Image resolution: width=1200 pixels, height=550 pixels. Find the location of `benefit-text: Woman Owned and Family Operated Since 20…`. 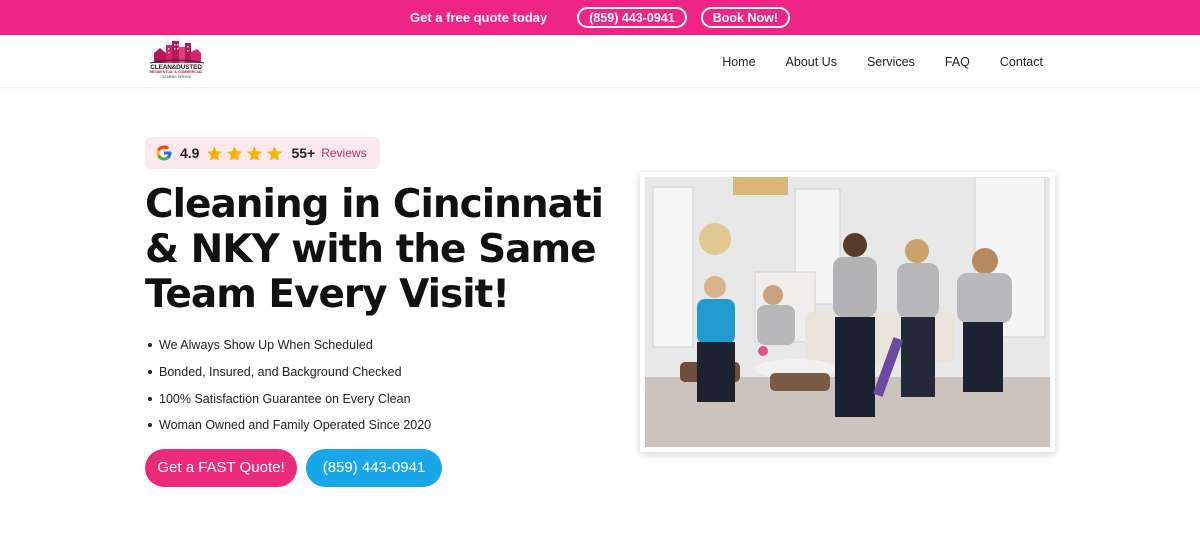

benefit-text: Woman Owned and Family Operated Since 20… is located at coordinates (295, 425).